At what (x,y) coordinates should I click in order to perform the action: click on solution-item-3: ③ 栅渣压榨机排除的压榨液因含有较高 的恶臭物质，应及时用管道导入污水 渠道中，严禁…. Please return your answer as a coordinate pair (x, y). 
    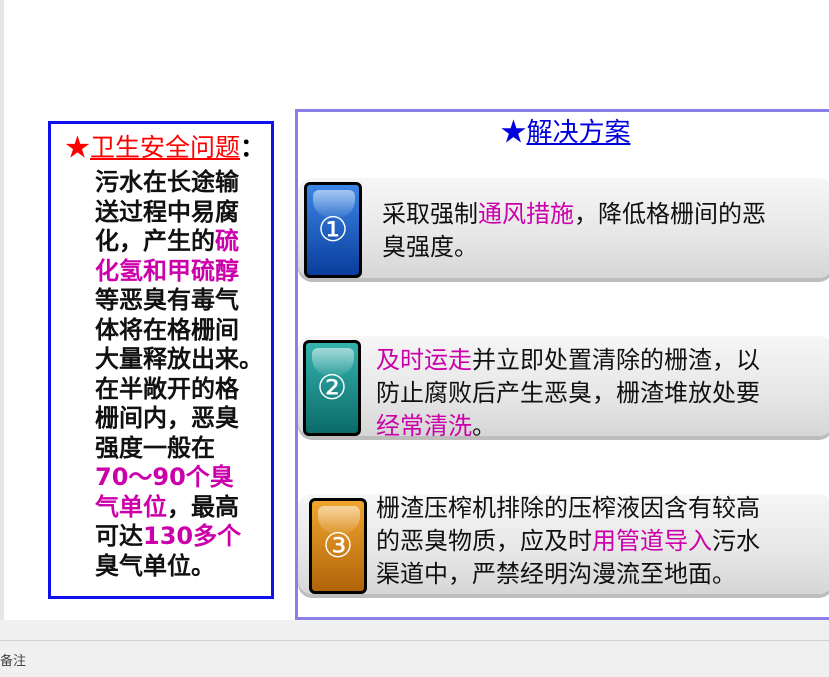
    Looking at the image, I should click on (563, 544).